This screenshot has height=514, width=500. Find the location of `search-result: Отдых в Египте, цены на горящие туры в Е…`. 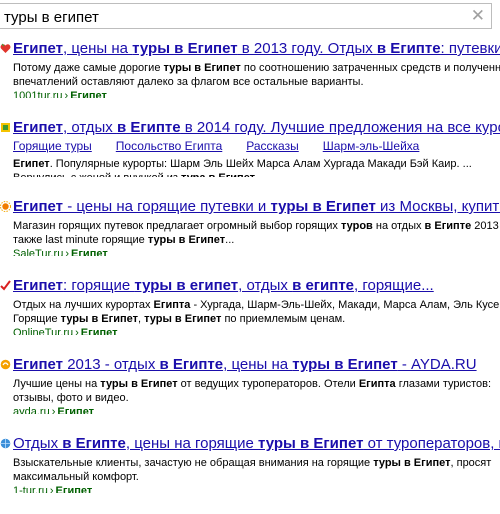

search-result: Отдых в Египте, цены на горящие туры в Е… is located at coordinates (250, 464).